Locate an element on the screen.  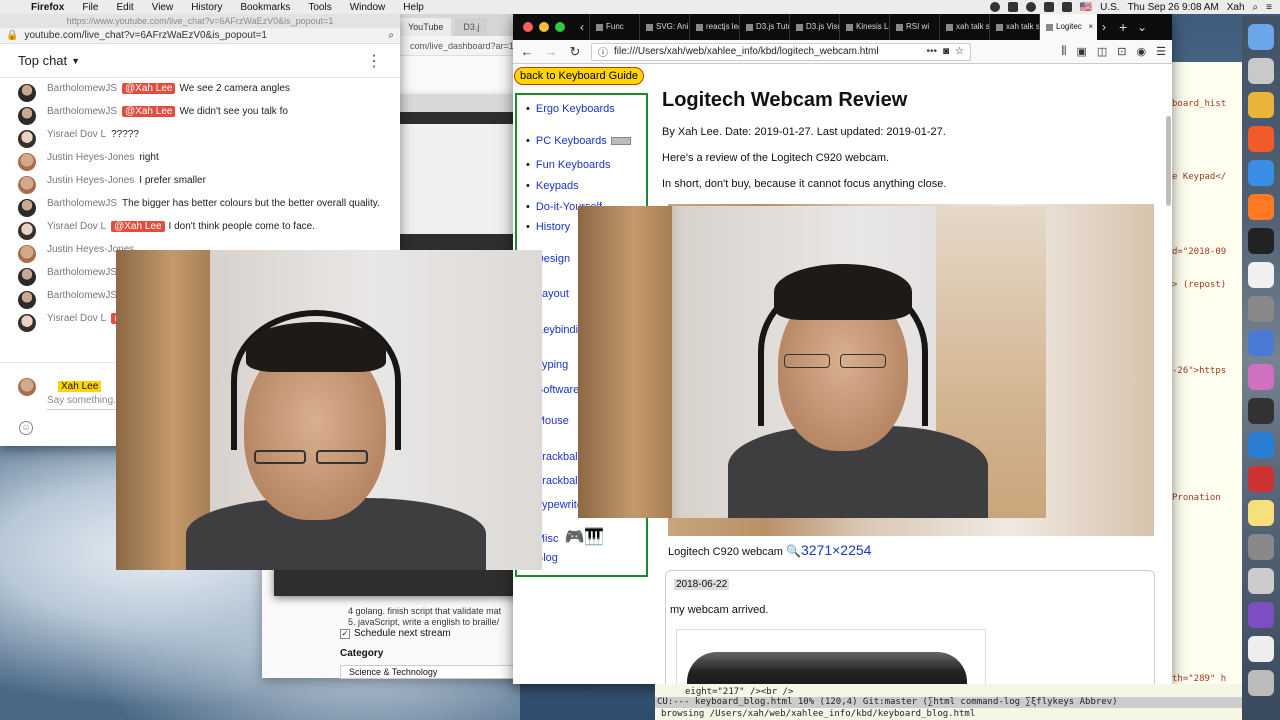
spotlight-icon: ⌕ is located at coordinates (1256, 7).